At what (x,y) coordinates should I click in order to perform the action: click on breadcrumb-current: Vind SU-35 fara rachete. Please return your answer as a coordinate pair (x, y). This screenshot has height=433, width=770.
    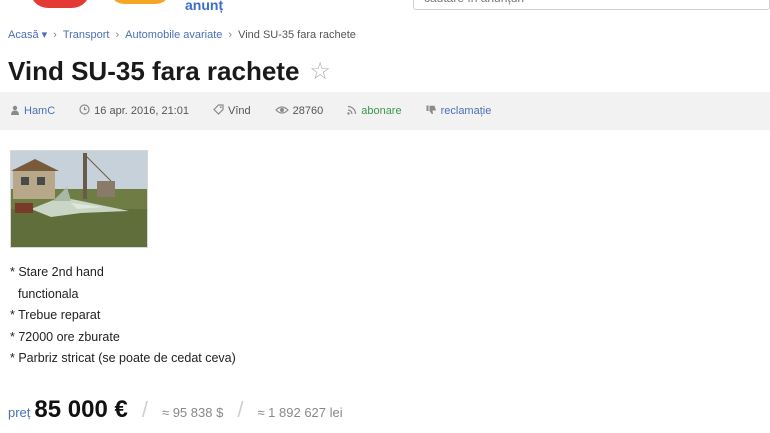
    Looking at the image, I should click on (297, 34).